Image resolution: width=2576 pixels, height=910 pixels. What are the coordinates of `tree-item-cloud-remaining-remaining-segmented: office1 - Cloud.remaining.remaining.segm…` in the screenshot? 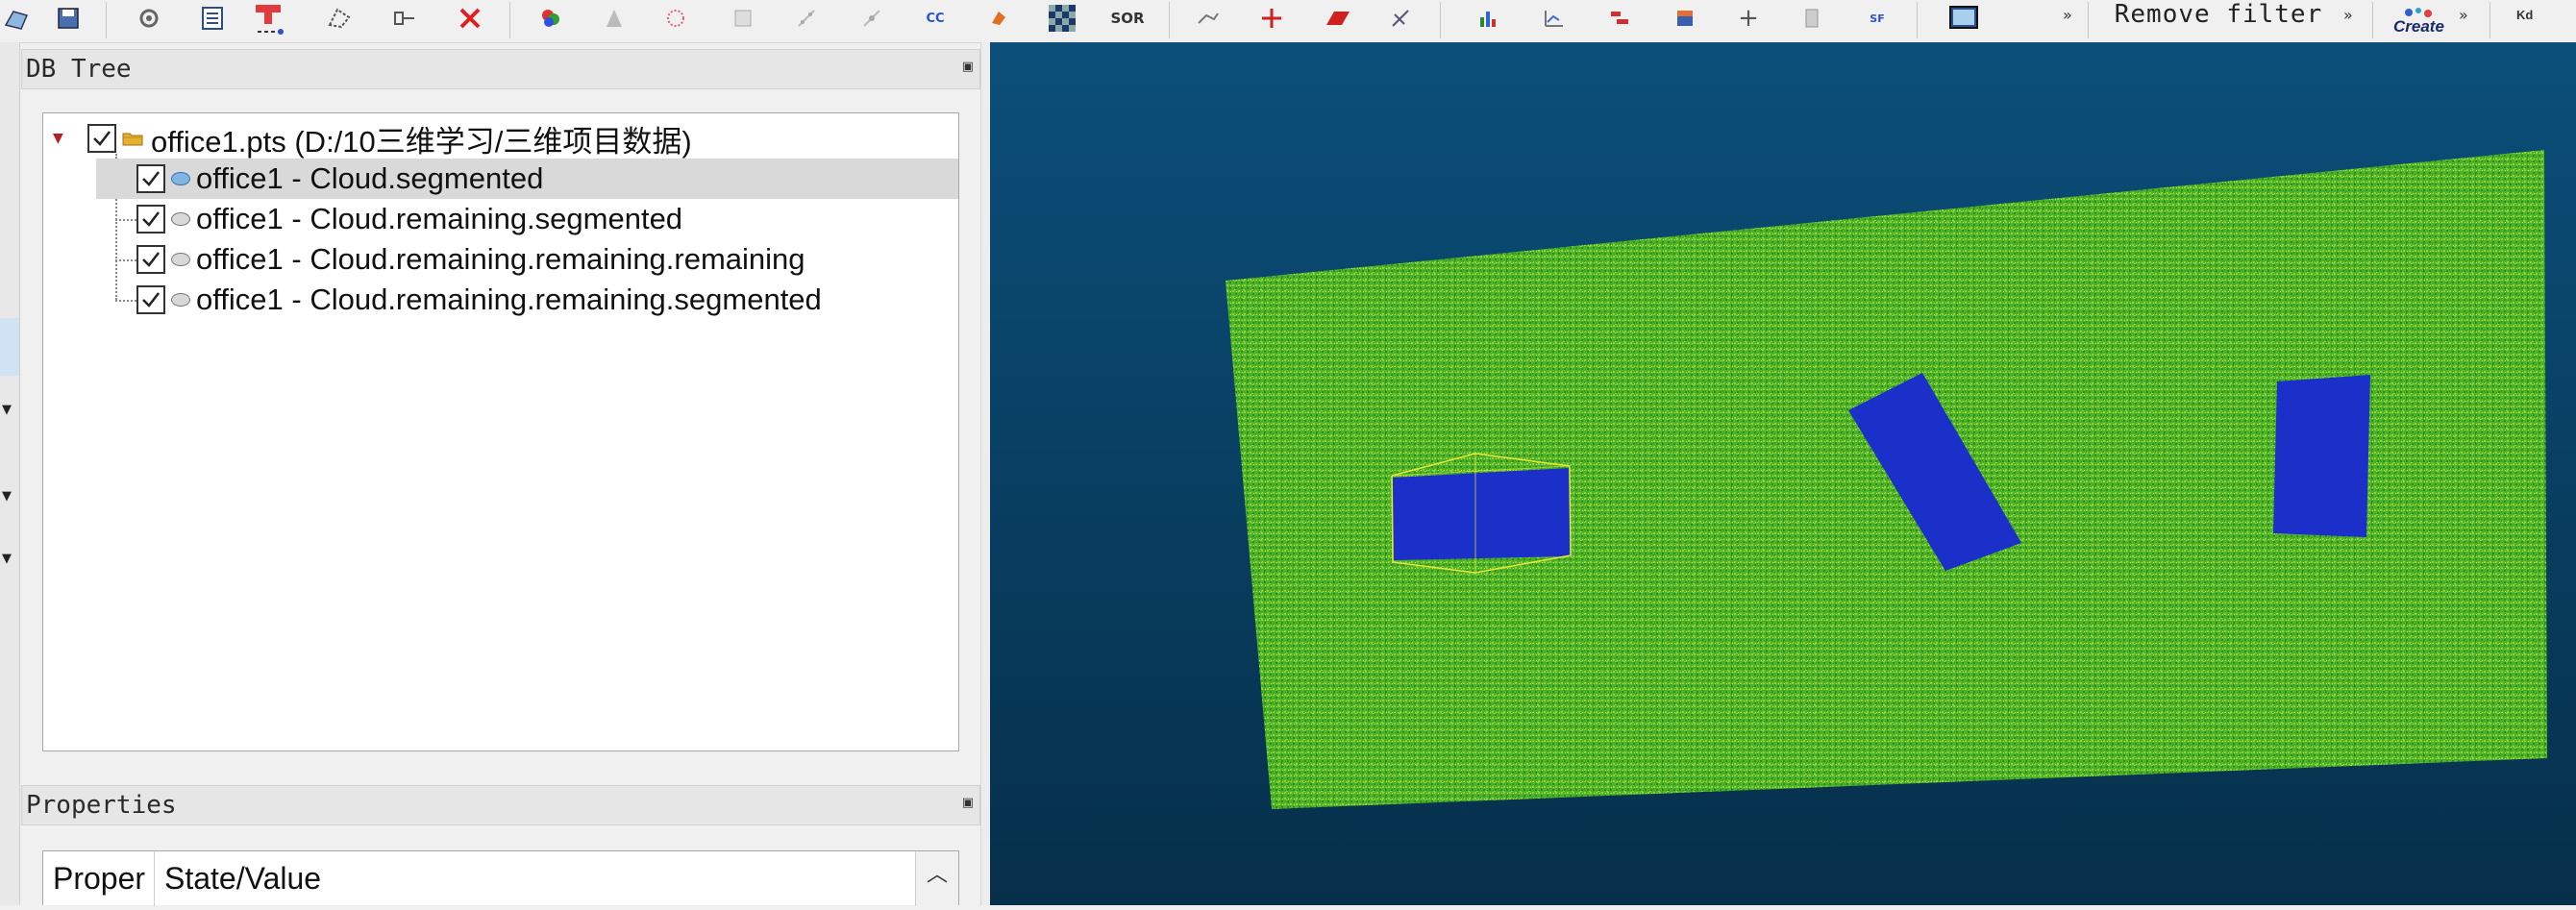 It's located at (479, 300).